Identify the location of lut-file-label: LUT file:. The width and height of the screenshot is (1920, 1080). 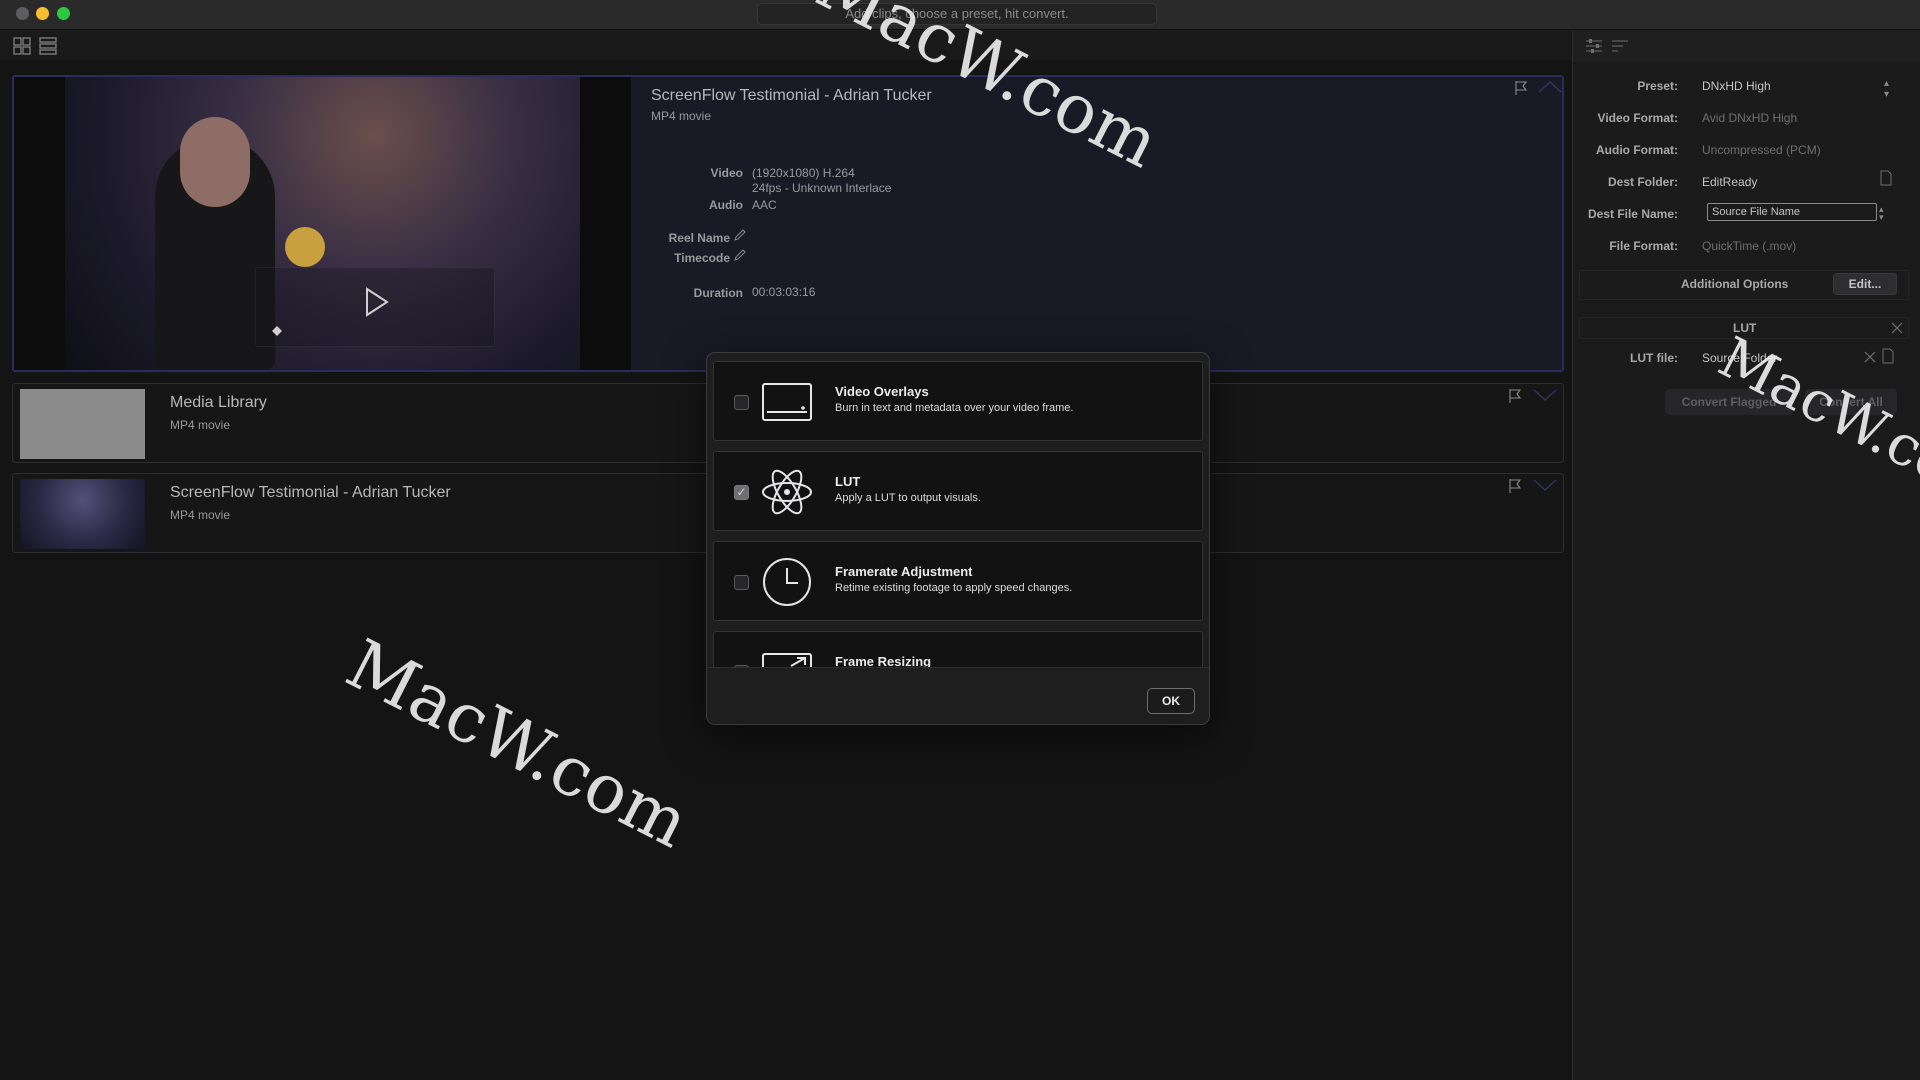
(1654, 358).